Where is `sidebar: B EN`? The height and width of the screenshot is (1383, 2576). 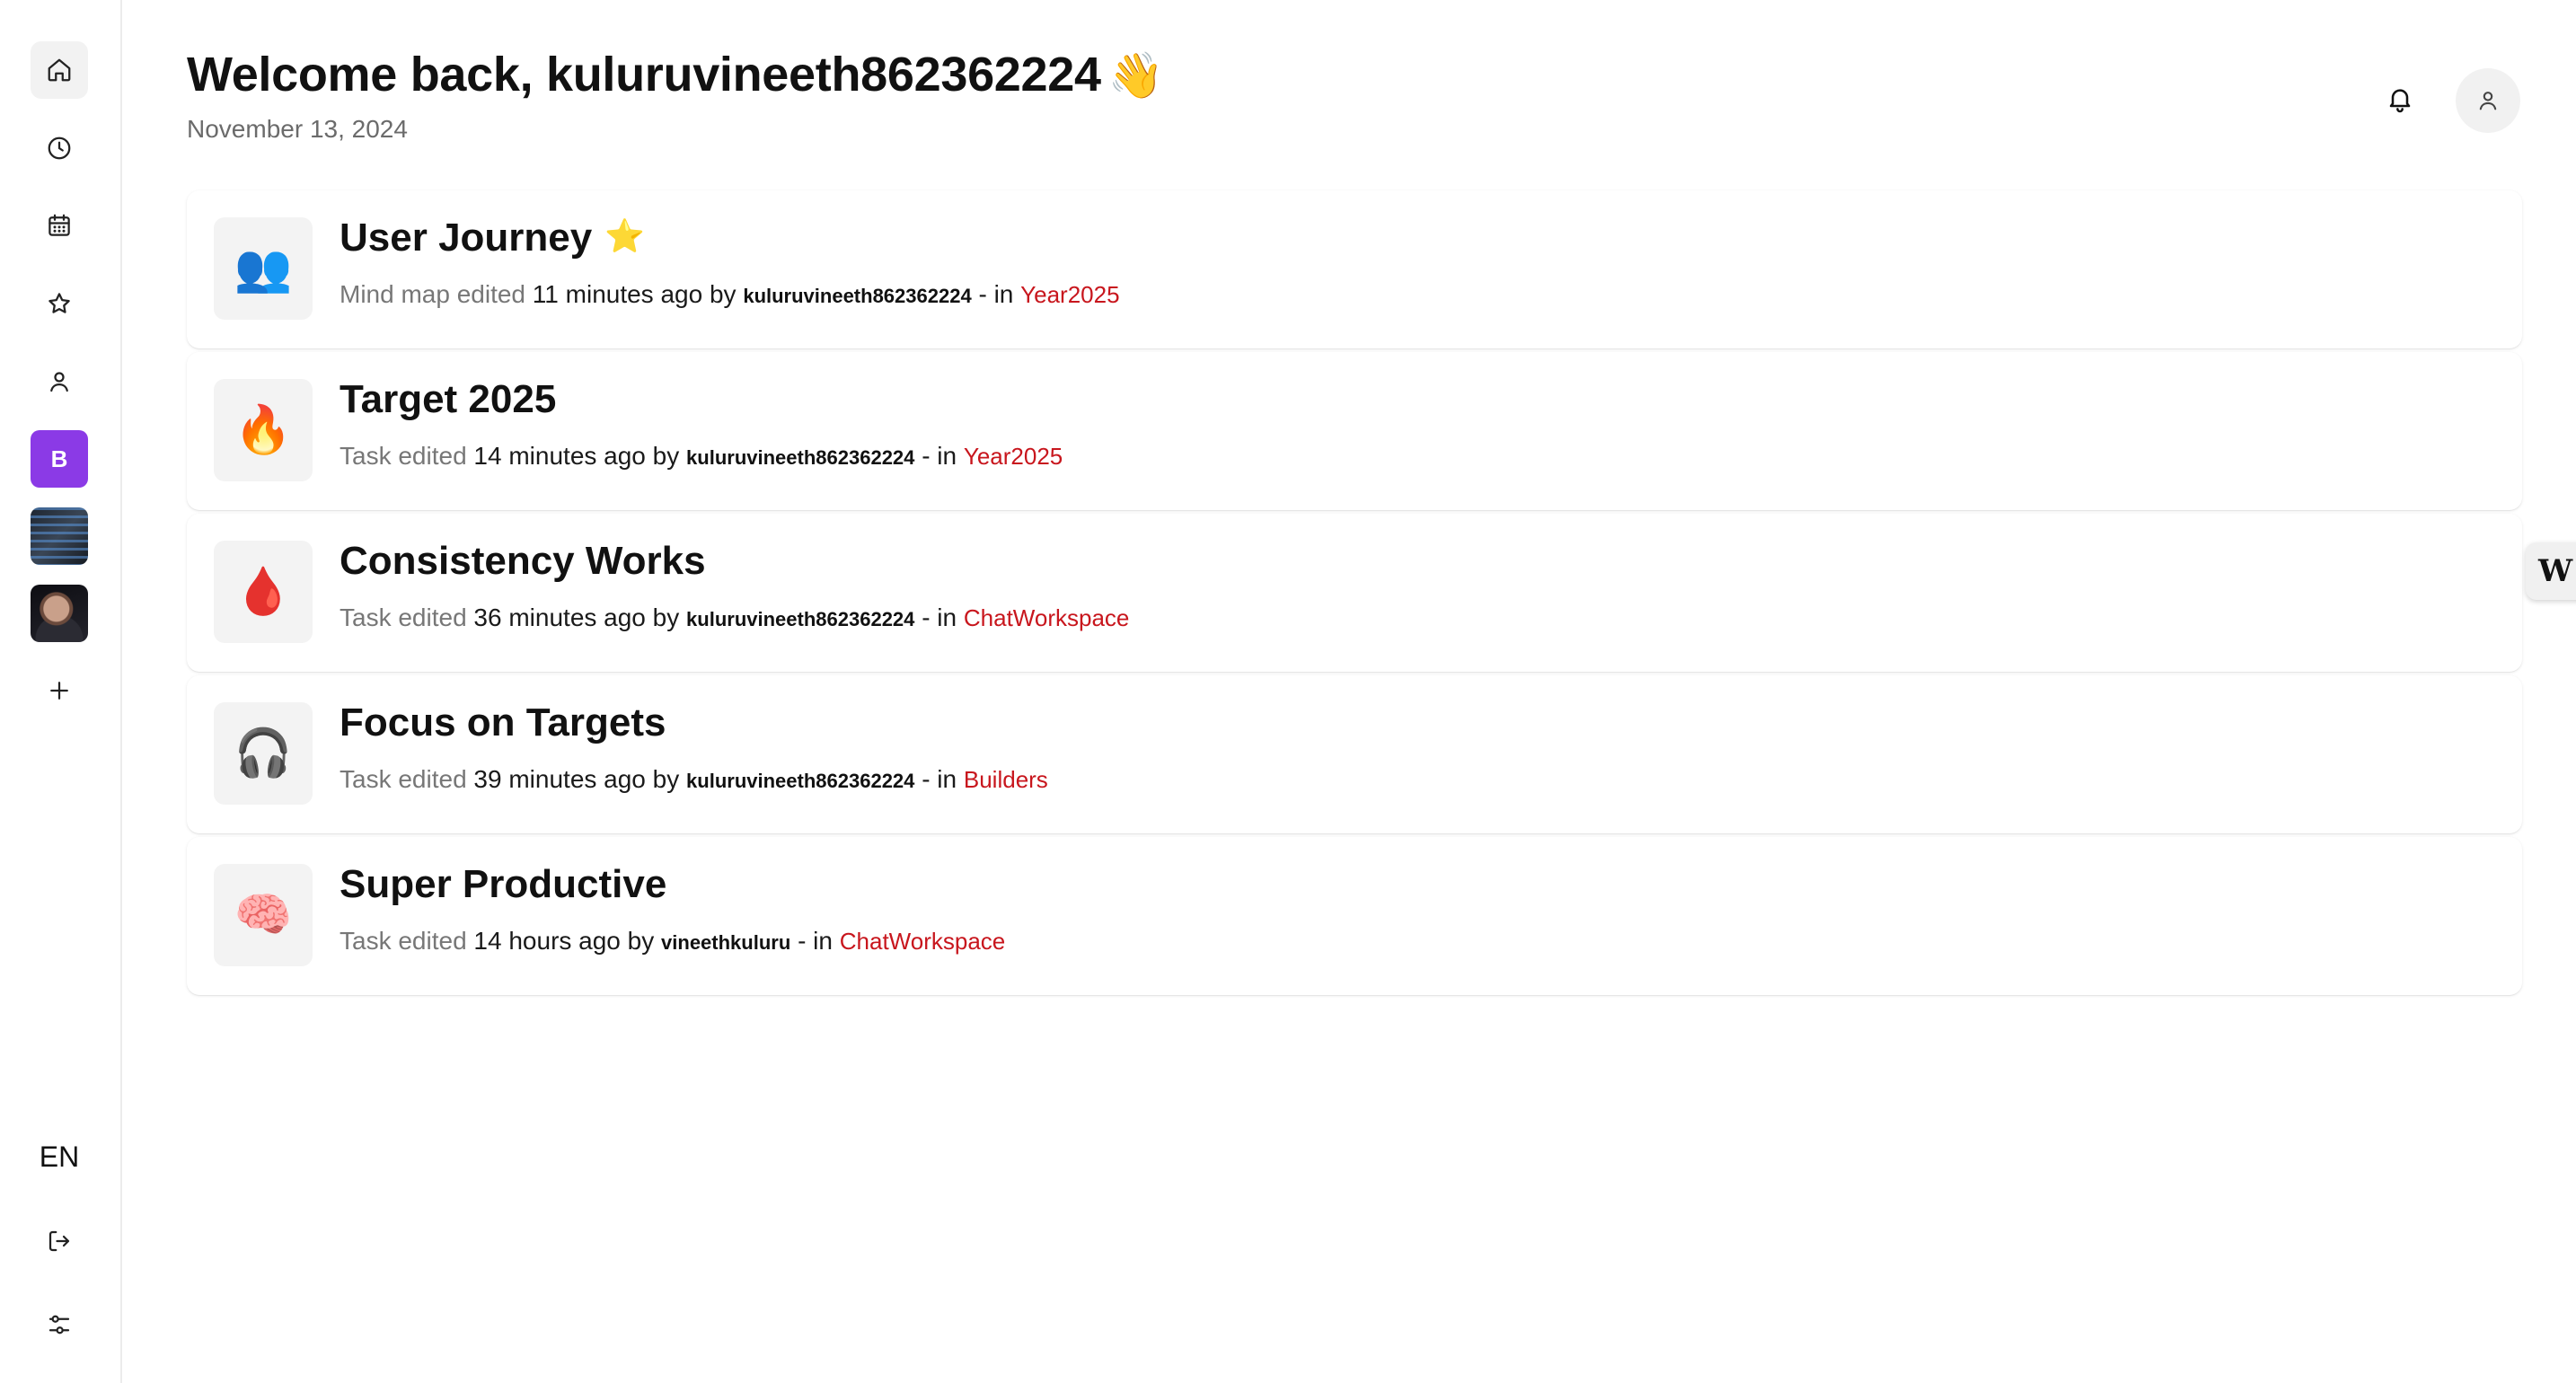 sidebar: B EN is located at coordinates (61, 691).